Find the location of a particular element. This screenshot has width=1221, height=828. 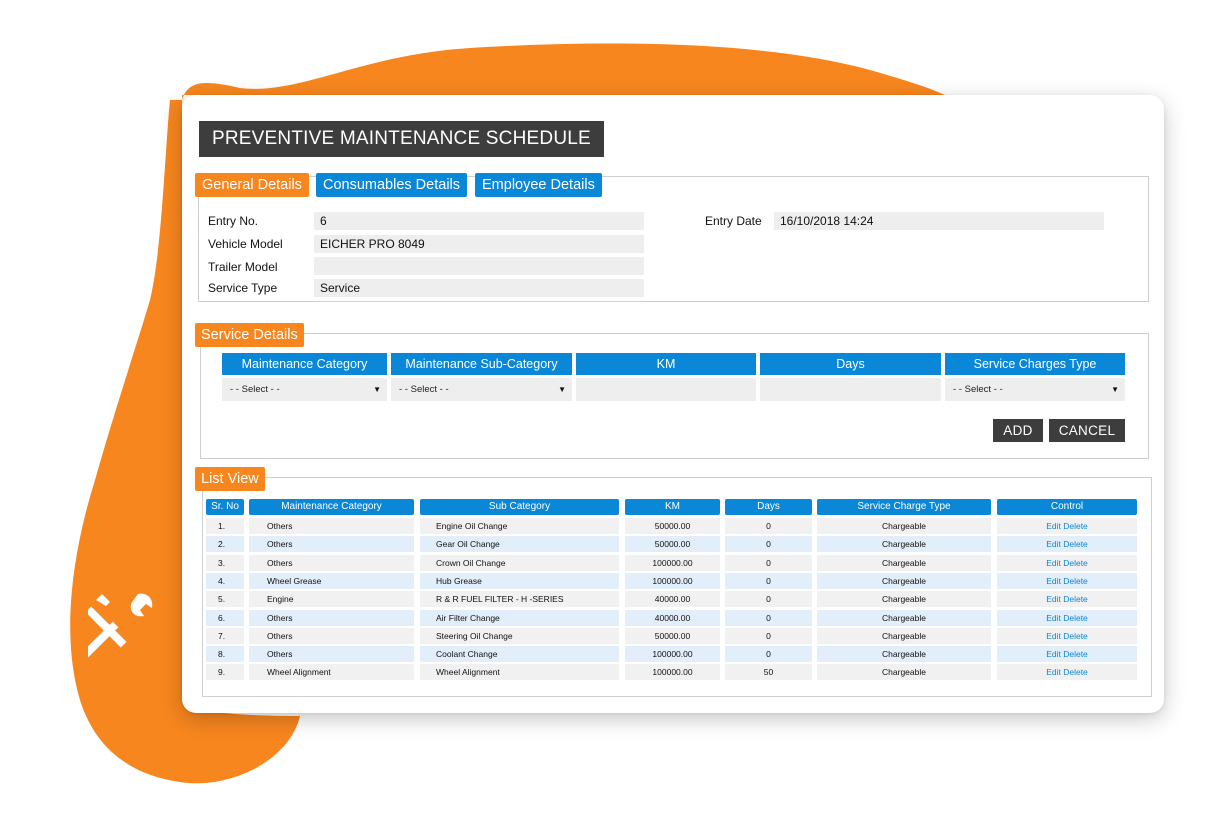

vehicle-model-field: EICHER PRO 8049 is located at coordinates (479, 244).